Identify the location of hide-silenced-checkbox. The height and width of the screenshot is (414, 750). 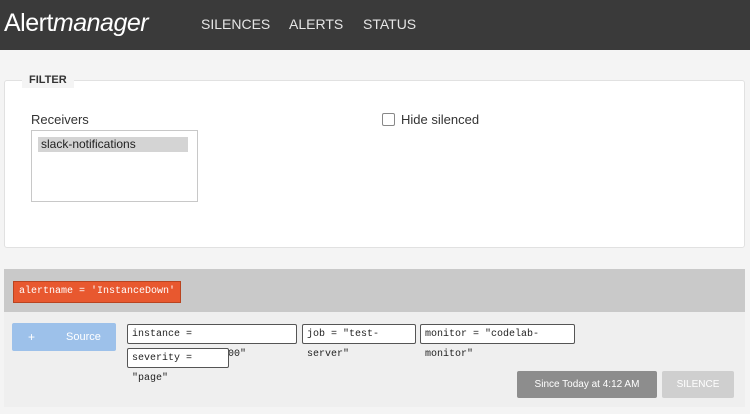
(388, 119).